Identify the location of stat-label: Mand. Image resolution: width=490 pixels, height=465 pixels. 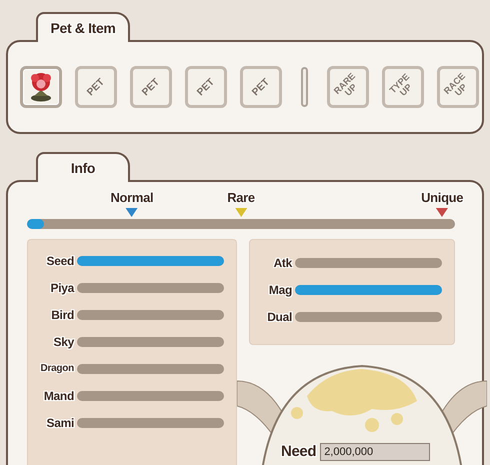
(58, 396).